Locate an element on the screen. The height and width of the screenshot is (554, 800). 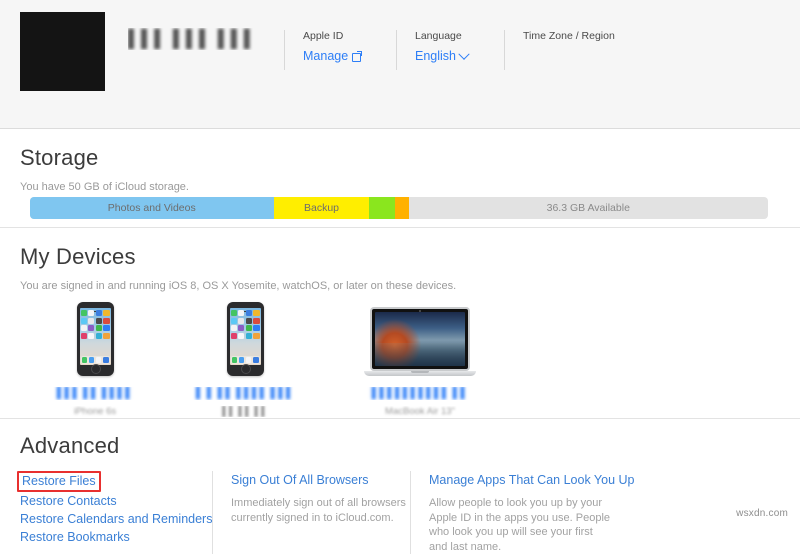
device-name-text: ▌▌▌▌▌▌▌▌▌▌ ▌▌ is located at coordinates (420, 393).